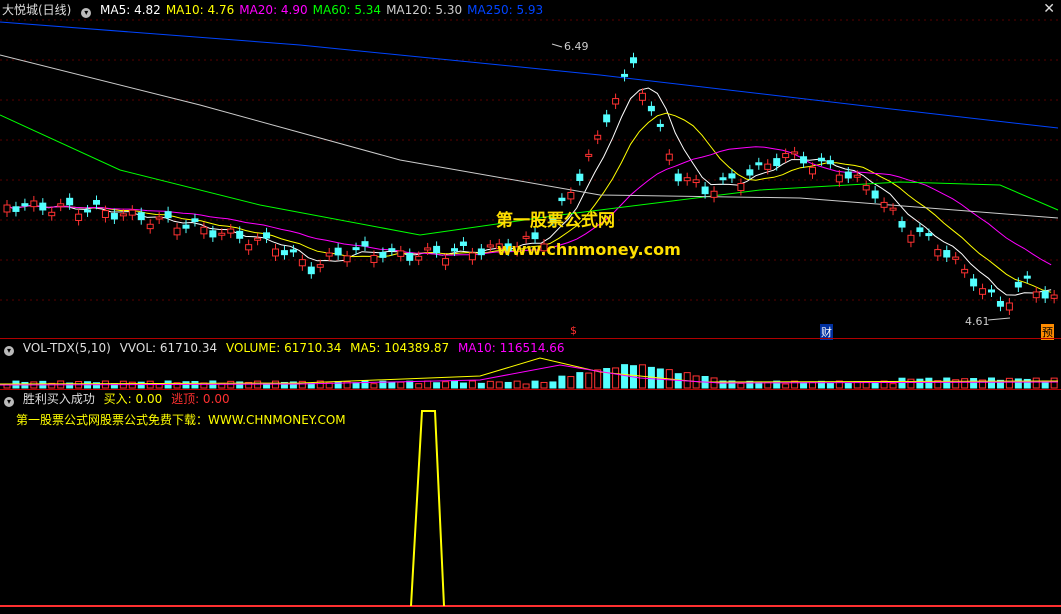 The height and width of the screenshot is (614, 1061). I want to click on volume-ma10: MA10: 116514.66, so click(511, 348).